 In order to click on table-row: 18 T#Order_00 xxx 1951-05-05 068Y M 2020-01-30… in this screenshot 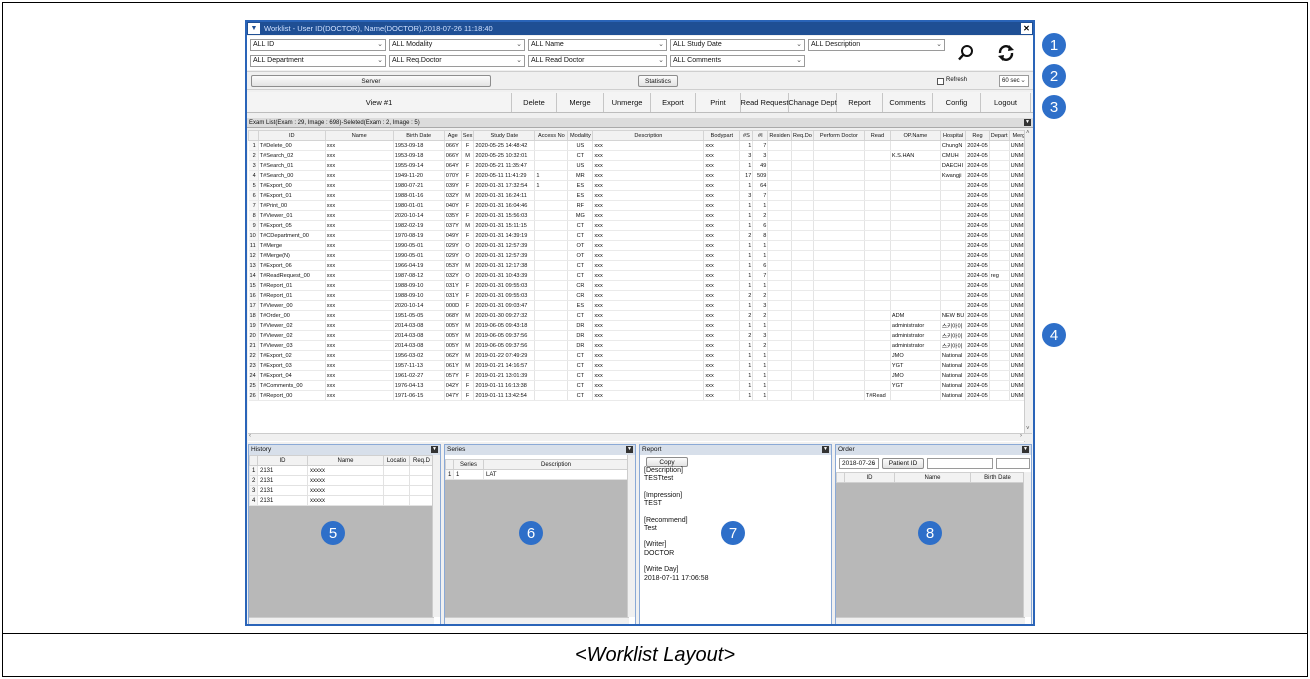, I will do `click(639, 315)`.